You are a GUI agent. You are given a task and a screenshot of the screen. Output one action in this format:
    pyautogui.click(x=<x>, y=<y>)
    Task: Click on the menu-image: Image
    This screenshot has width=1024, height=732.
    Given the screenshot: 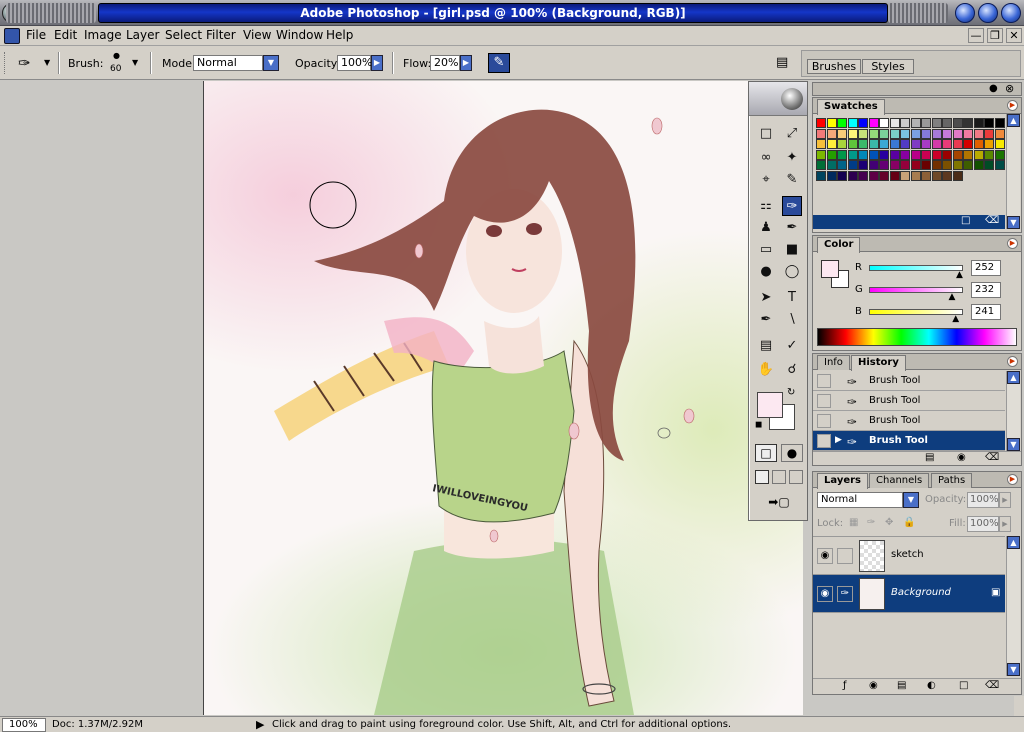 What is the action you would take?
    pyautogui.click(x=103, y=35)
    